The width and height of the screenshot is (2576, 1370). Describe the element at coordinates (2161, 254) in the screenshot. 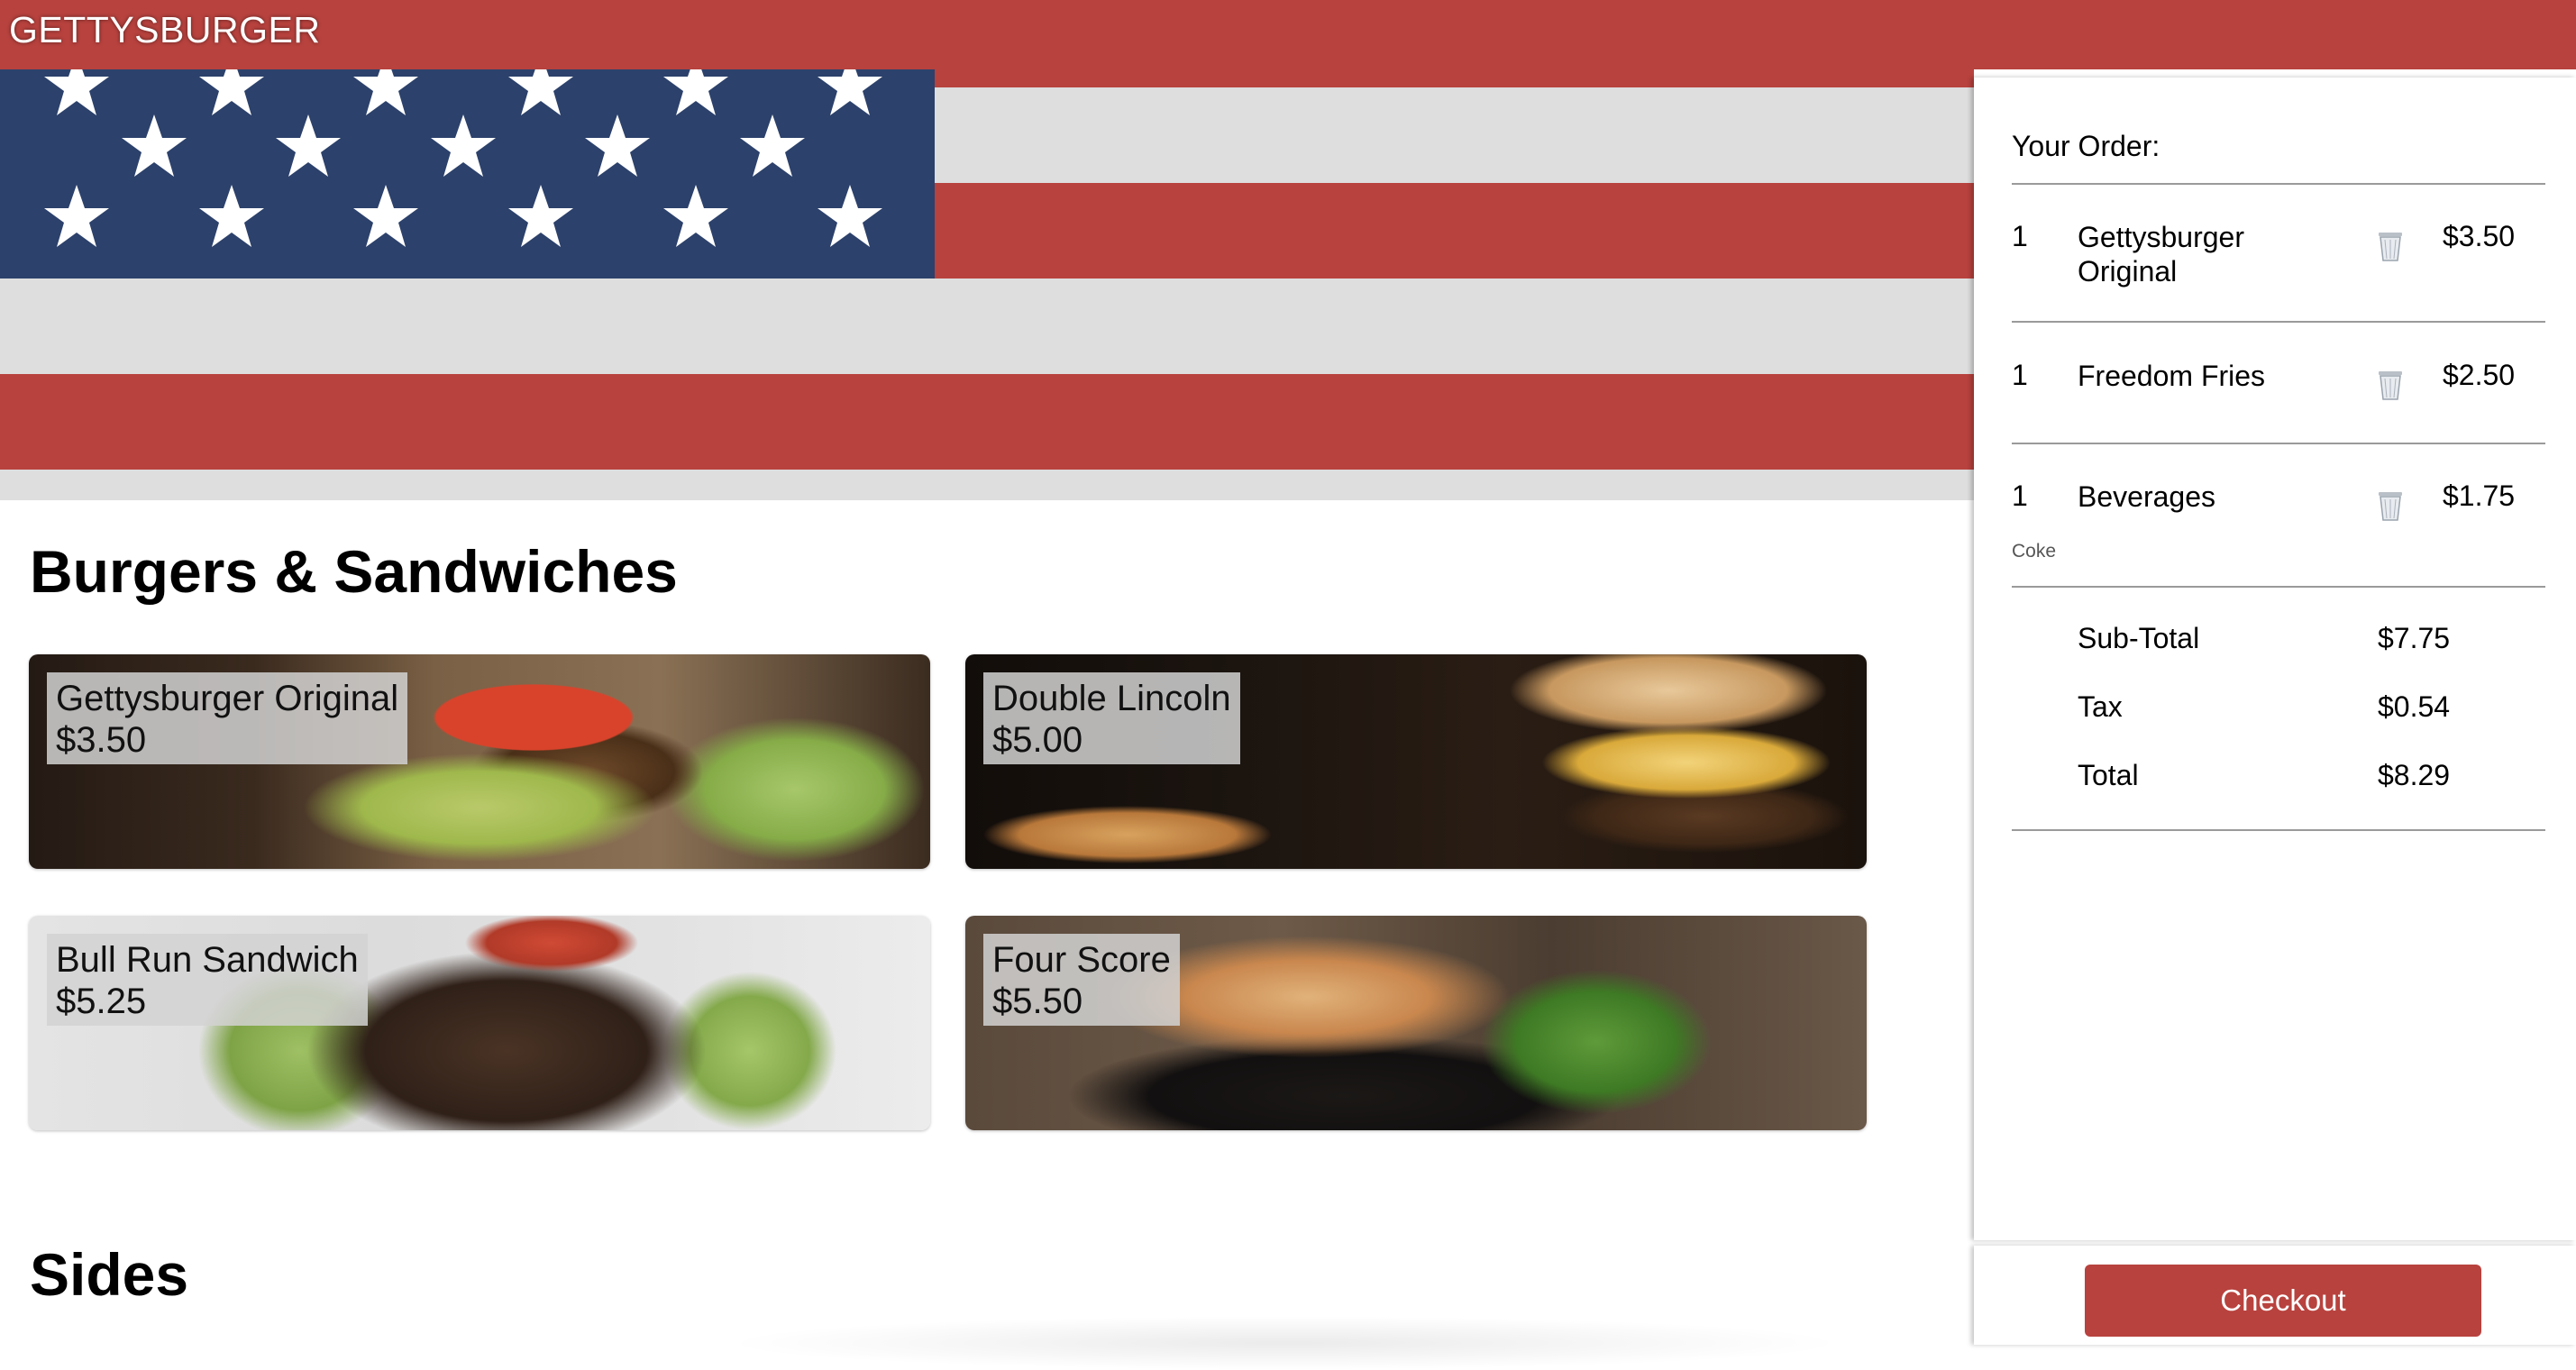

I see `order-item-name: Gettysburger Original` at that location.